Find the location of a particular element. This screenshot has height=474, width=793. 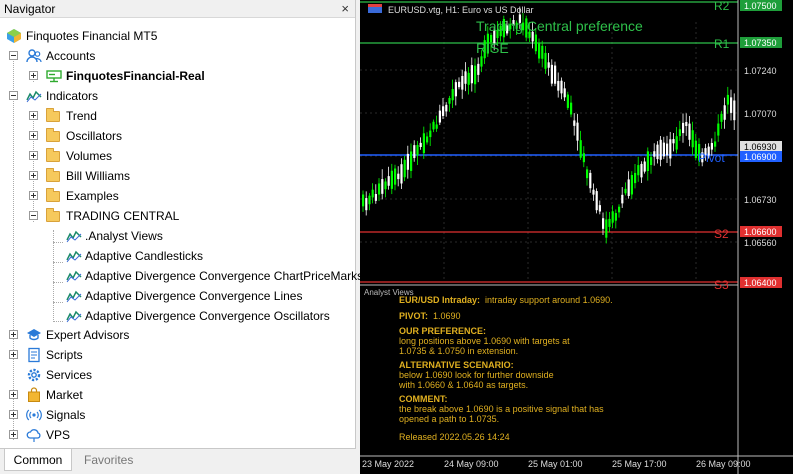

tree-item-vps: VPS is located at coordinates (175, 435).